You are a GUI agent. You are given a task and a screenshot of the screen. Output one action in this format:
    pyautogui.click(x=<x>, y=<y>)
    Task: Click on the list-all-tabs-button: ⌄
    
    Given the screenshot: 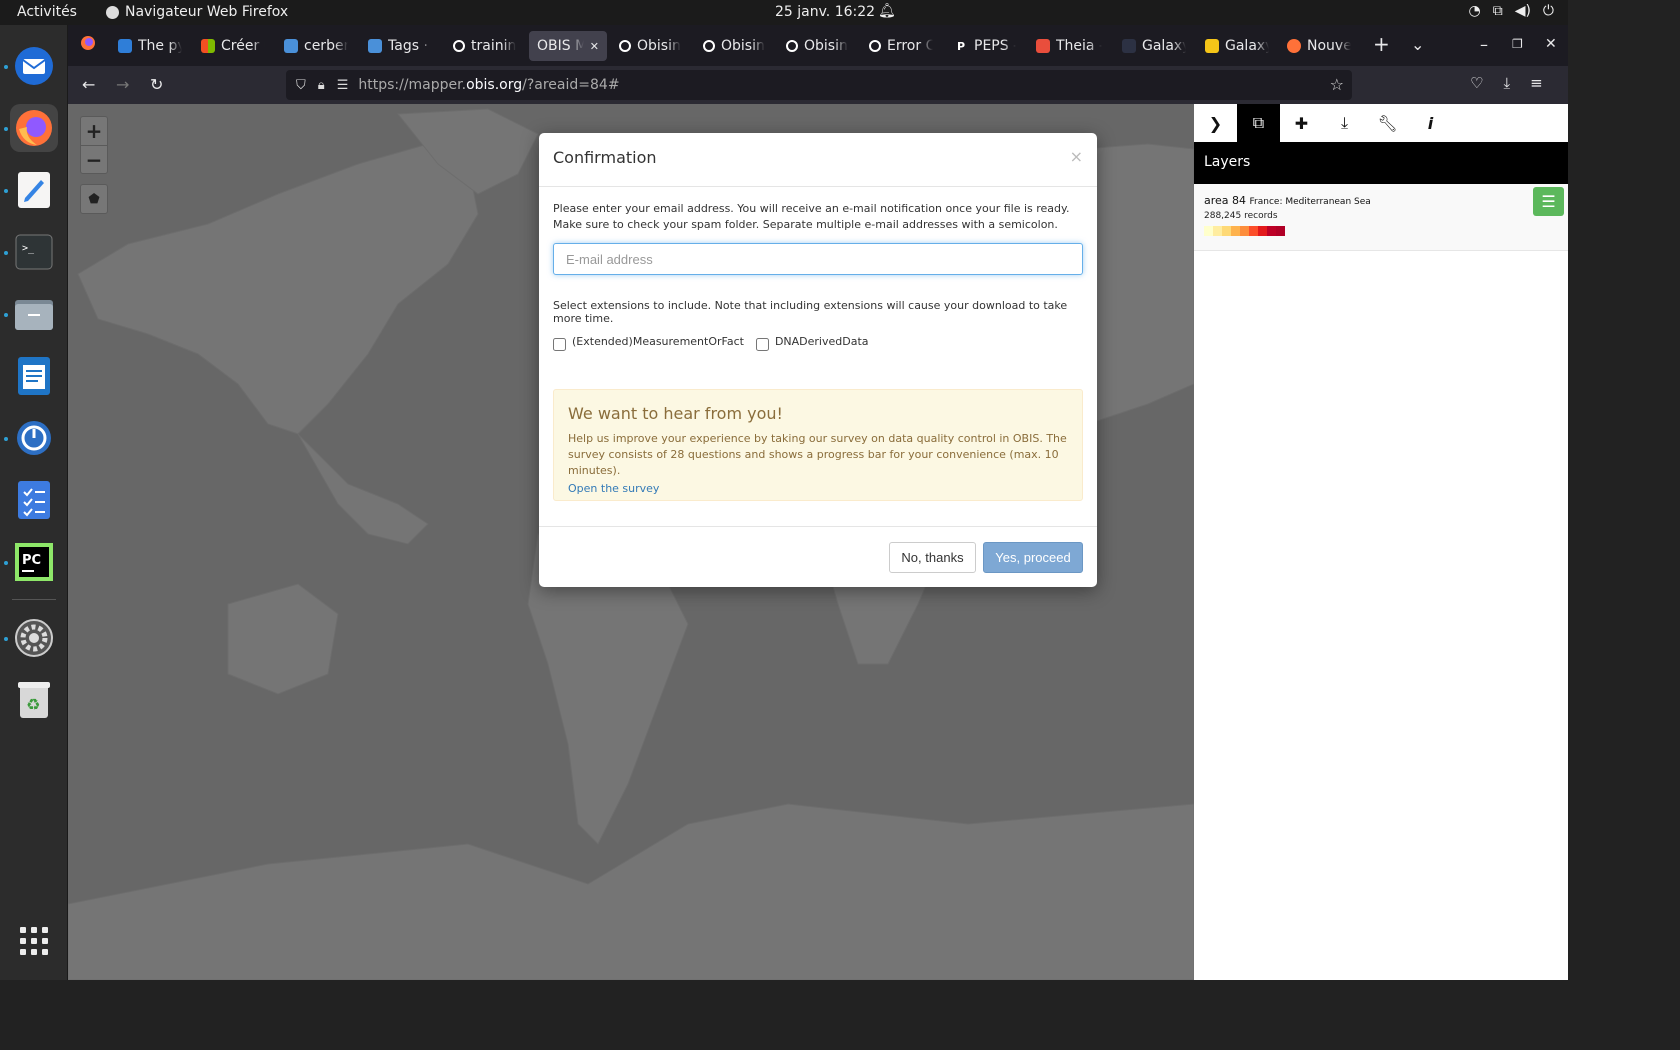 What is the action you would take?
    pyautogui.click(x=1417, y=44)
    